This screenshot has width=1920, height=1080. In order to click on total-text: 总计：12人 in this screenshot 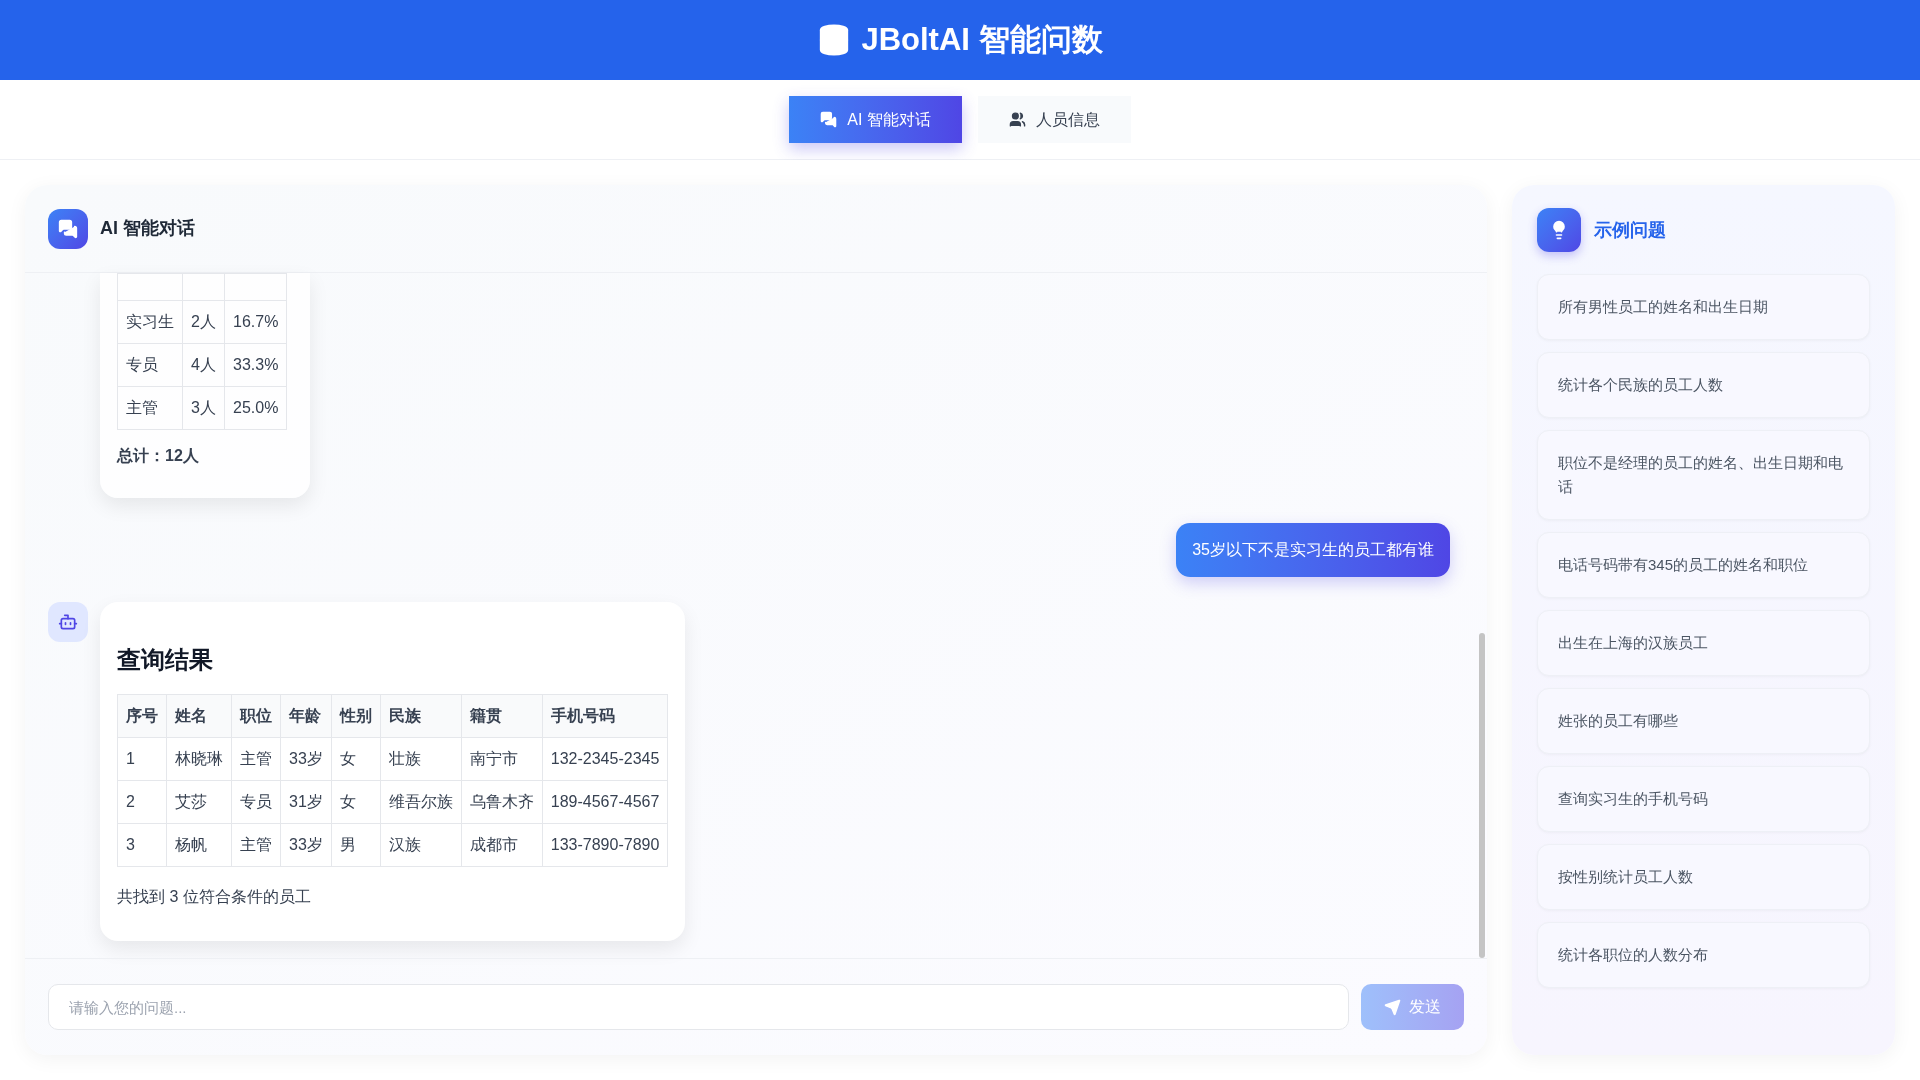, I will do `click(158, 456)`.